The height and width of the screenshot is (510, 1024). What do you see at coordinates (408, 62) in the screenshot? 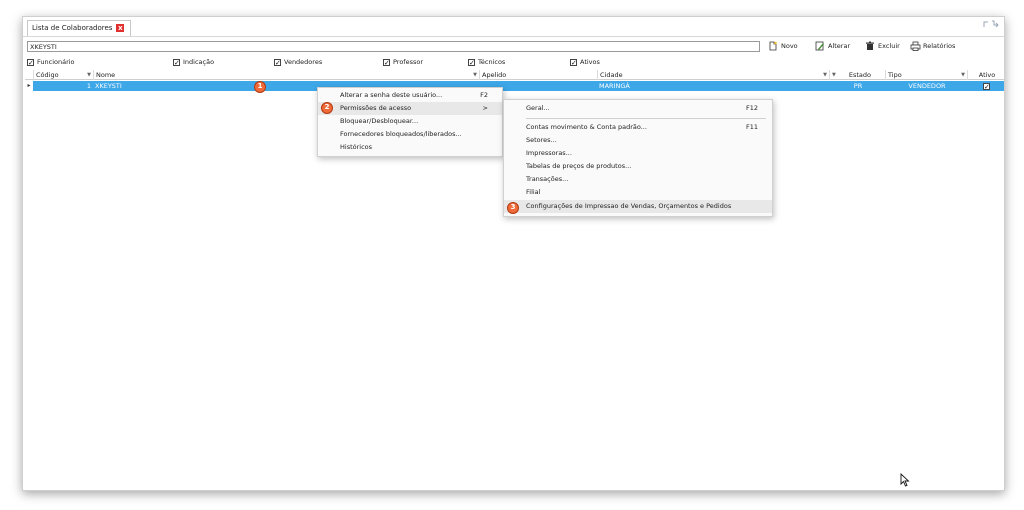
I see `filter-label: Professor` at bounding box center [408, 62].